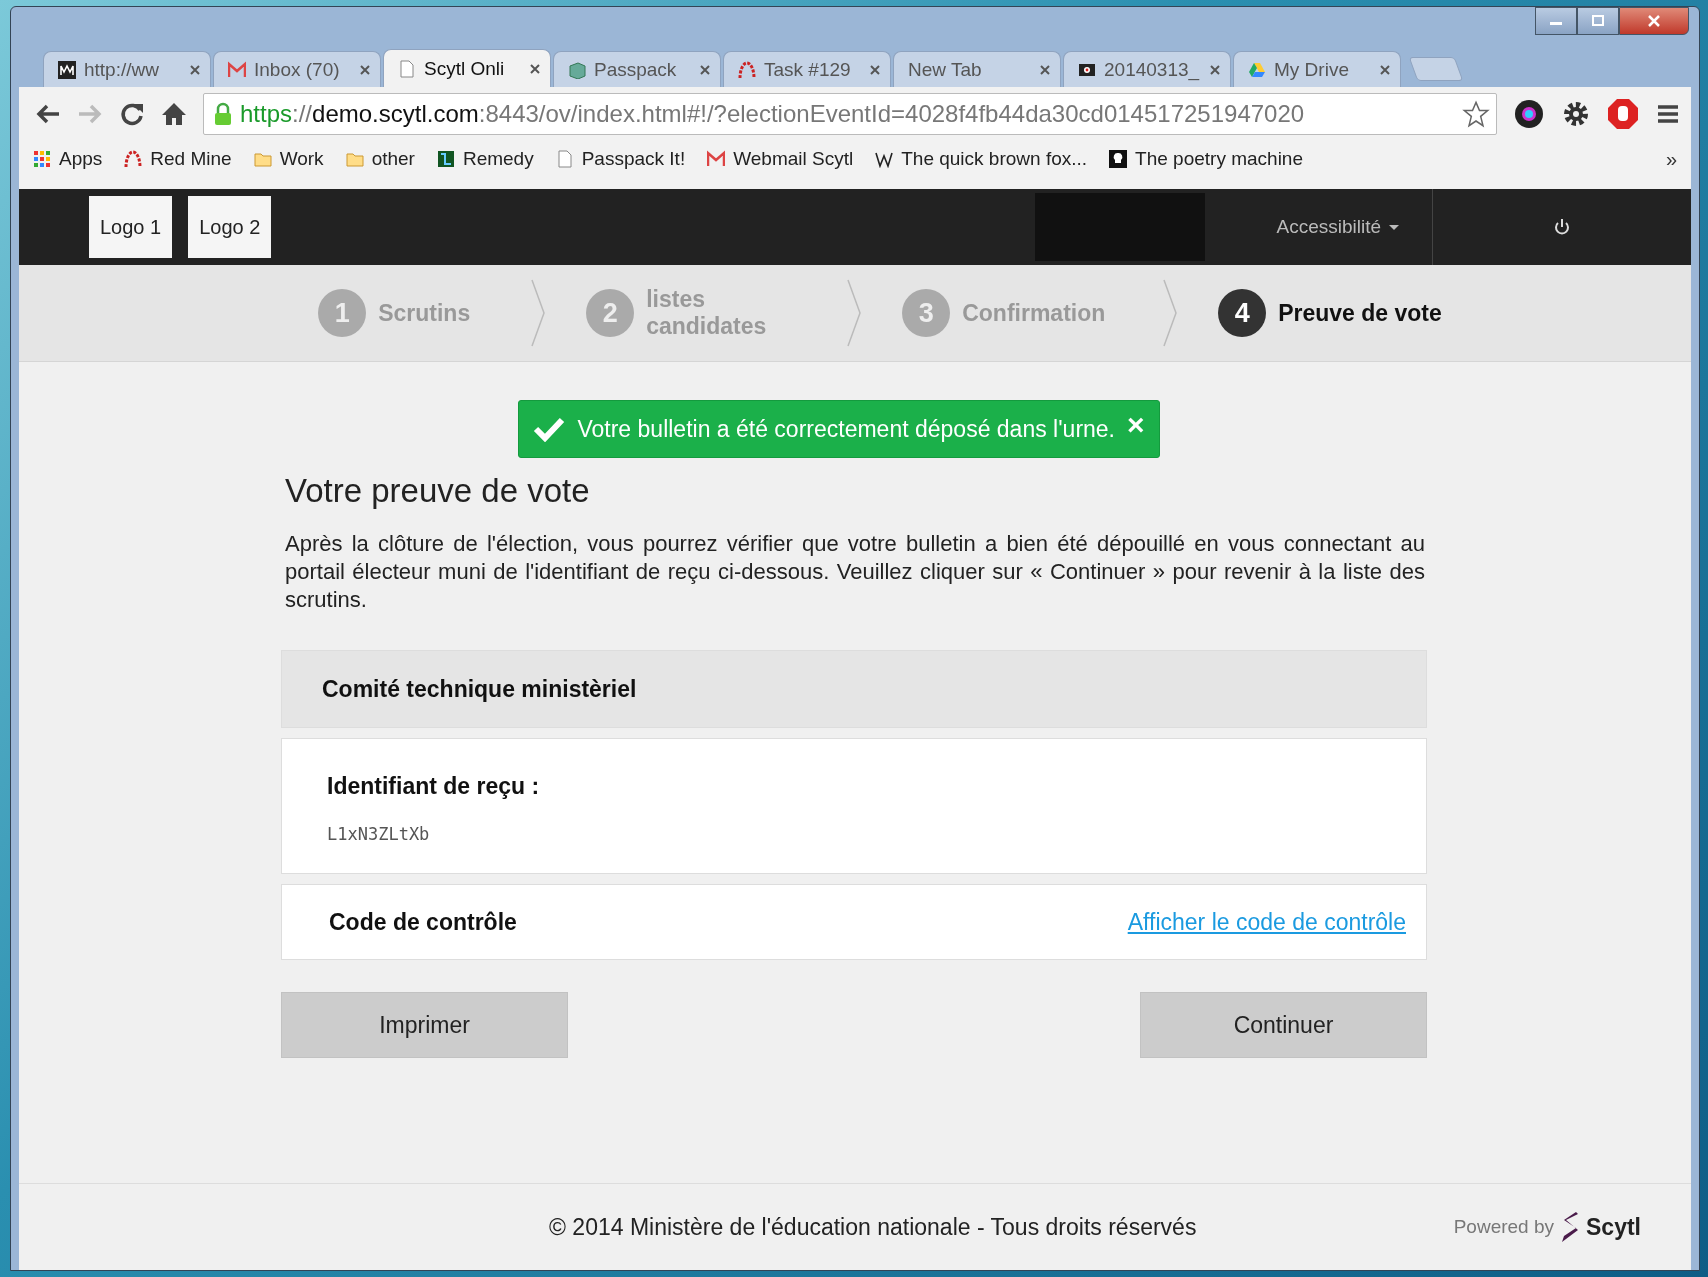 The width and height of the screenshot is (1708, 1277). What do you see at coordinates (1613, 1227) in the screenshot?
I see `brand-name: Scytl` at bounding box center [1613, 1227].